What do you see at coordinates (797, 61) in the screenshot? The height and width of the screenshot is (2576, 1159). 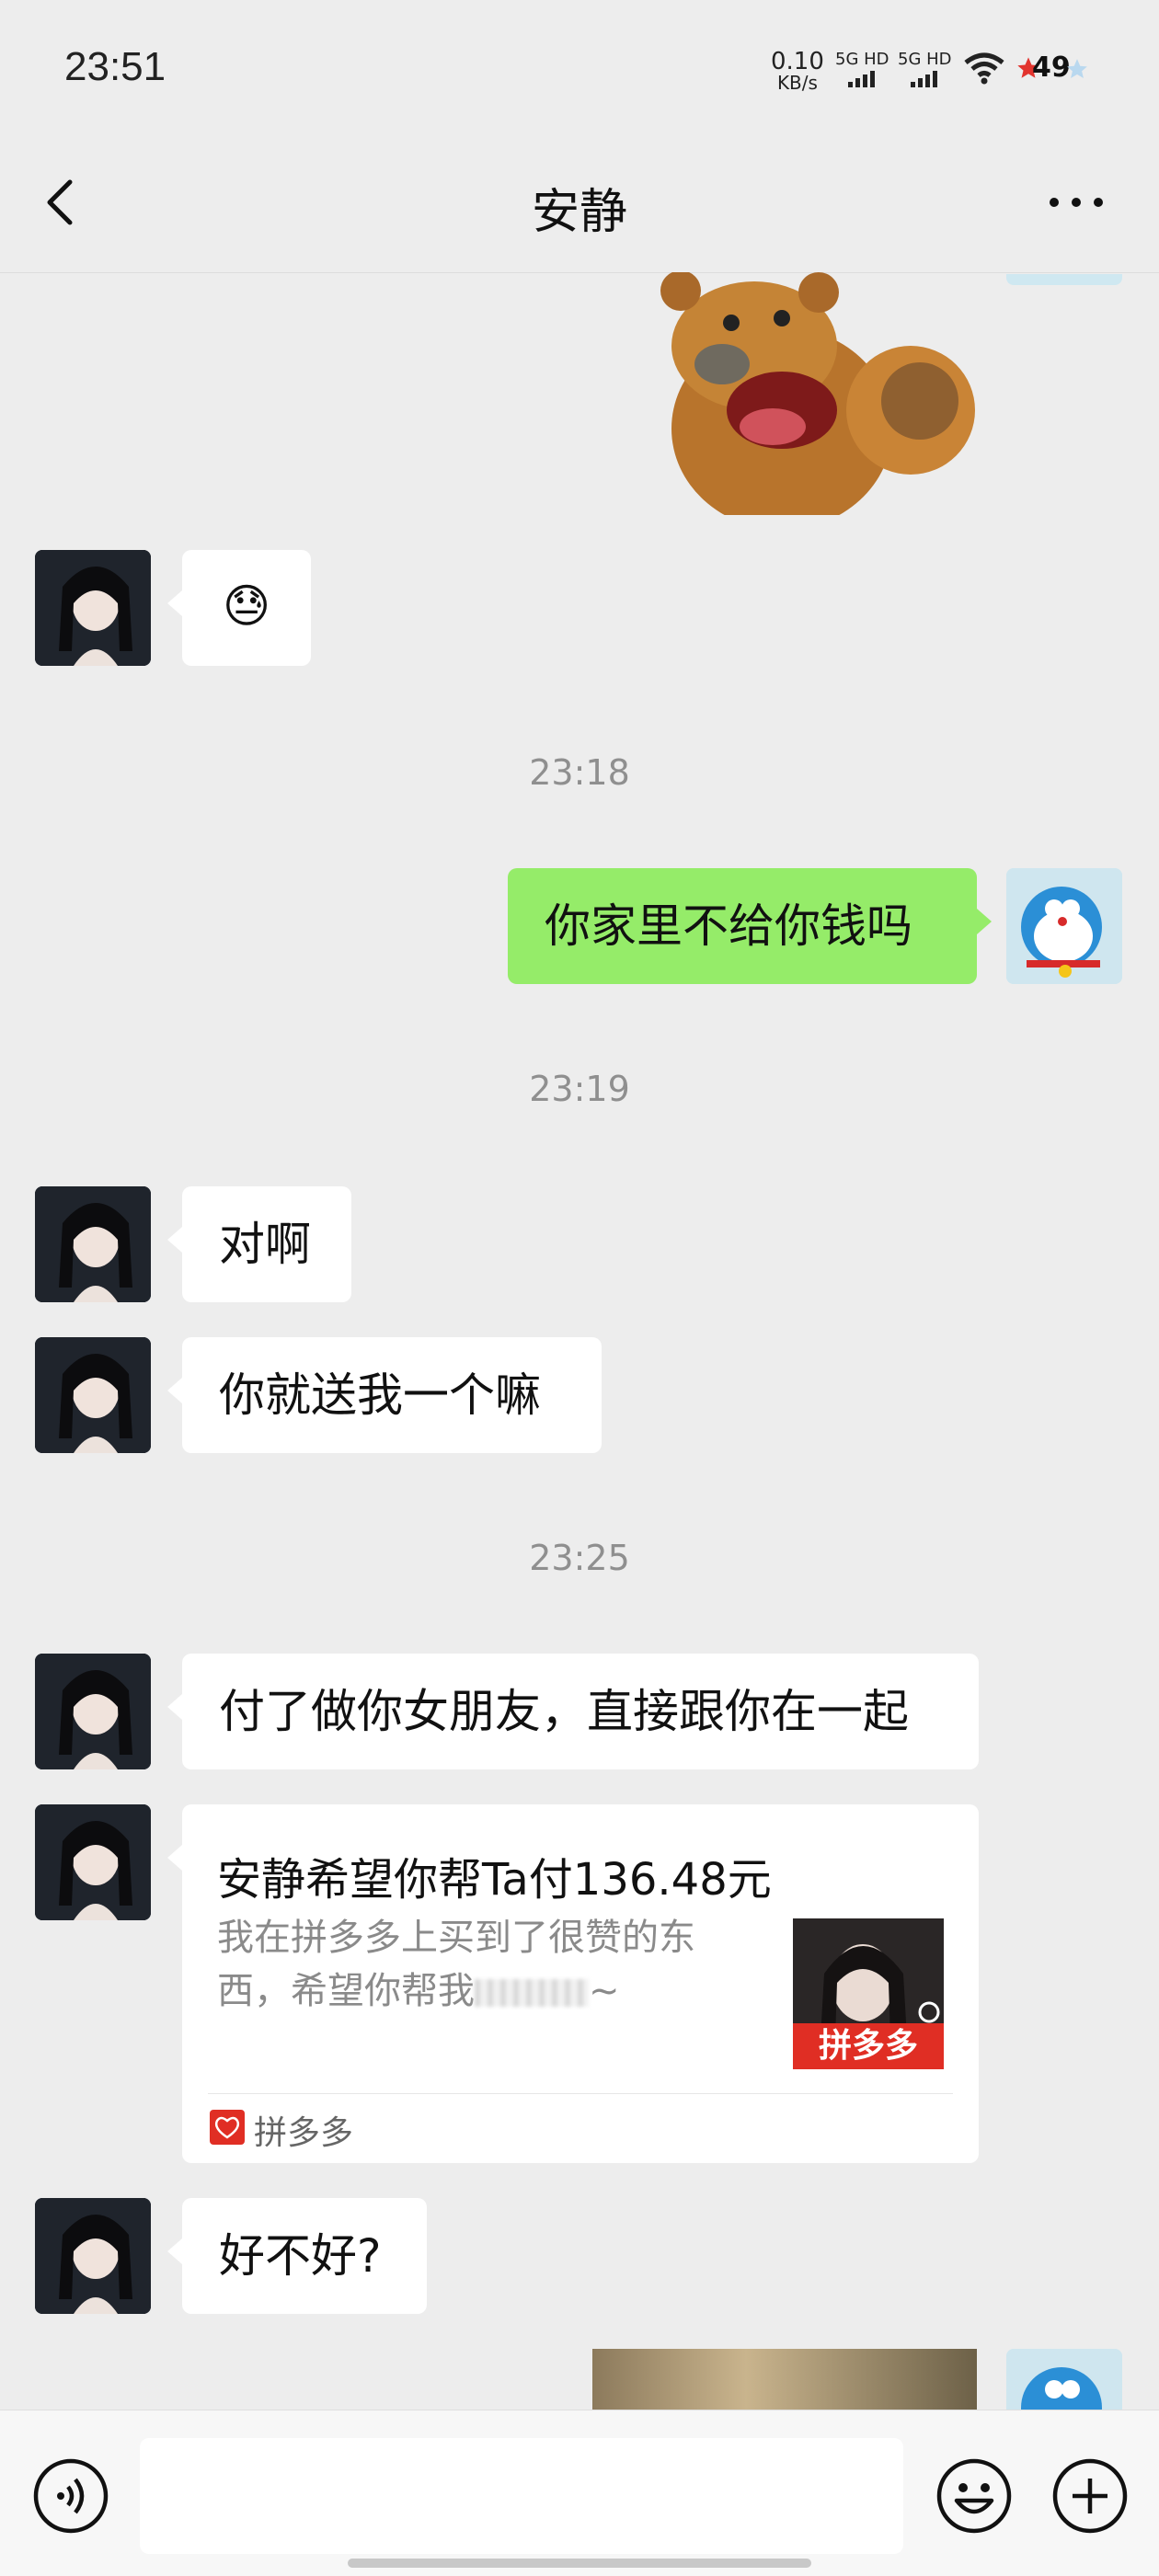 I see `network-speed-value: 0.10` at bounding box center [797, 61].